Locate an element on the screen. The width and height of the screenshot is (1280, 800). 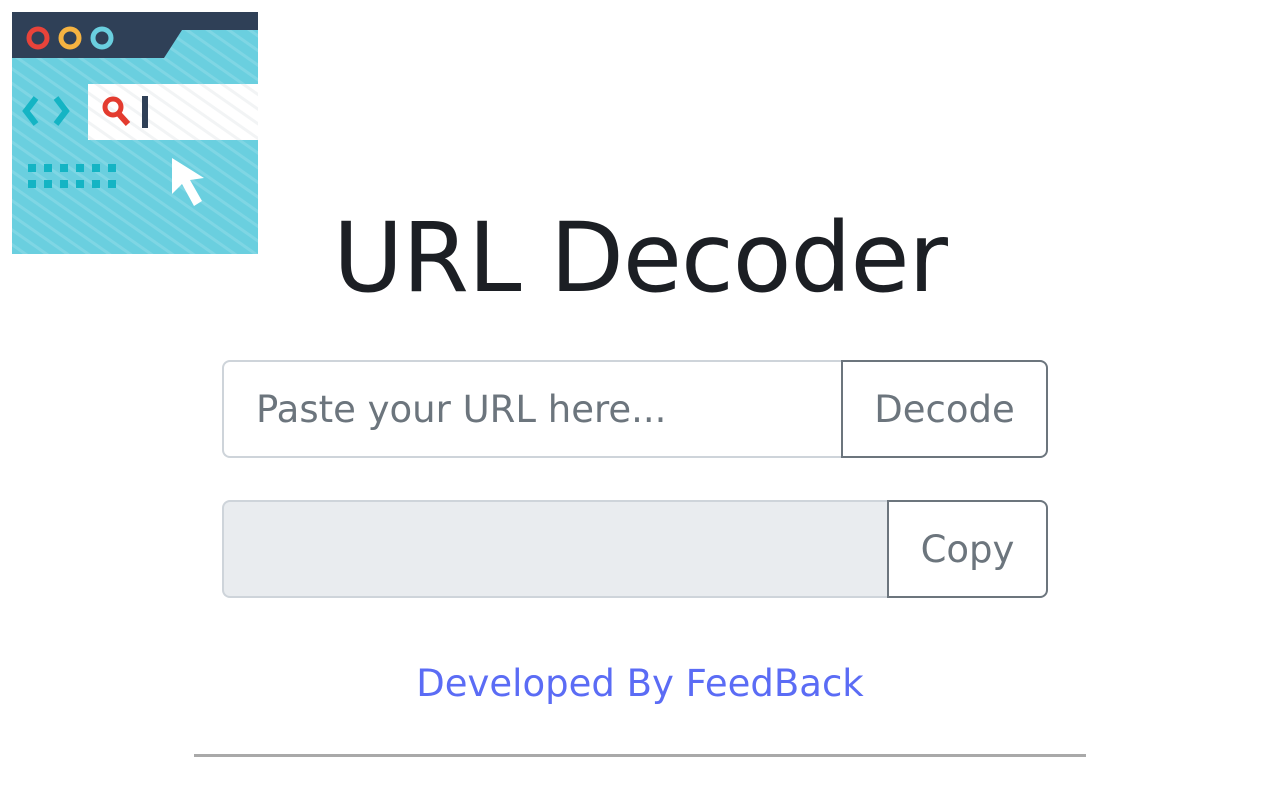
footer-divider is located at coordinates (640, 755).